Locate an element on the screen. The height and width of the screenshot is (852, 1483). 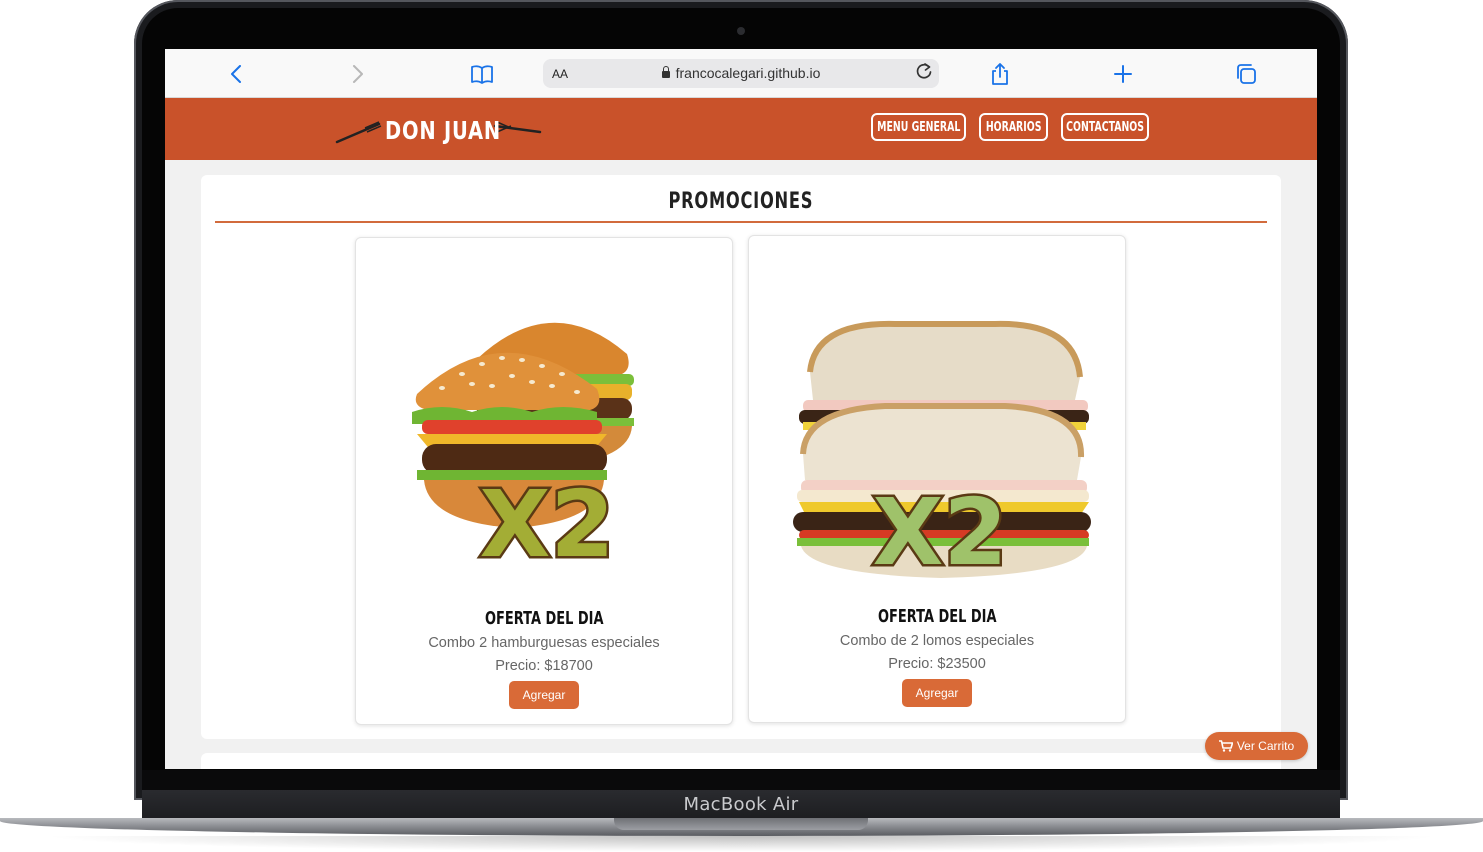
share-icon is located at coordinates (1000, 74).